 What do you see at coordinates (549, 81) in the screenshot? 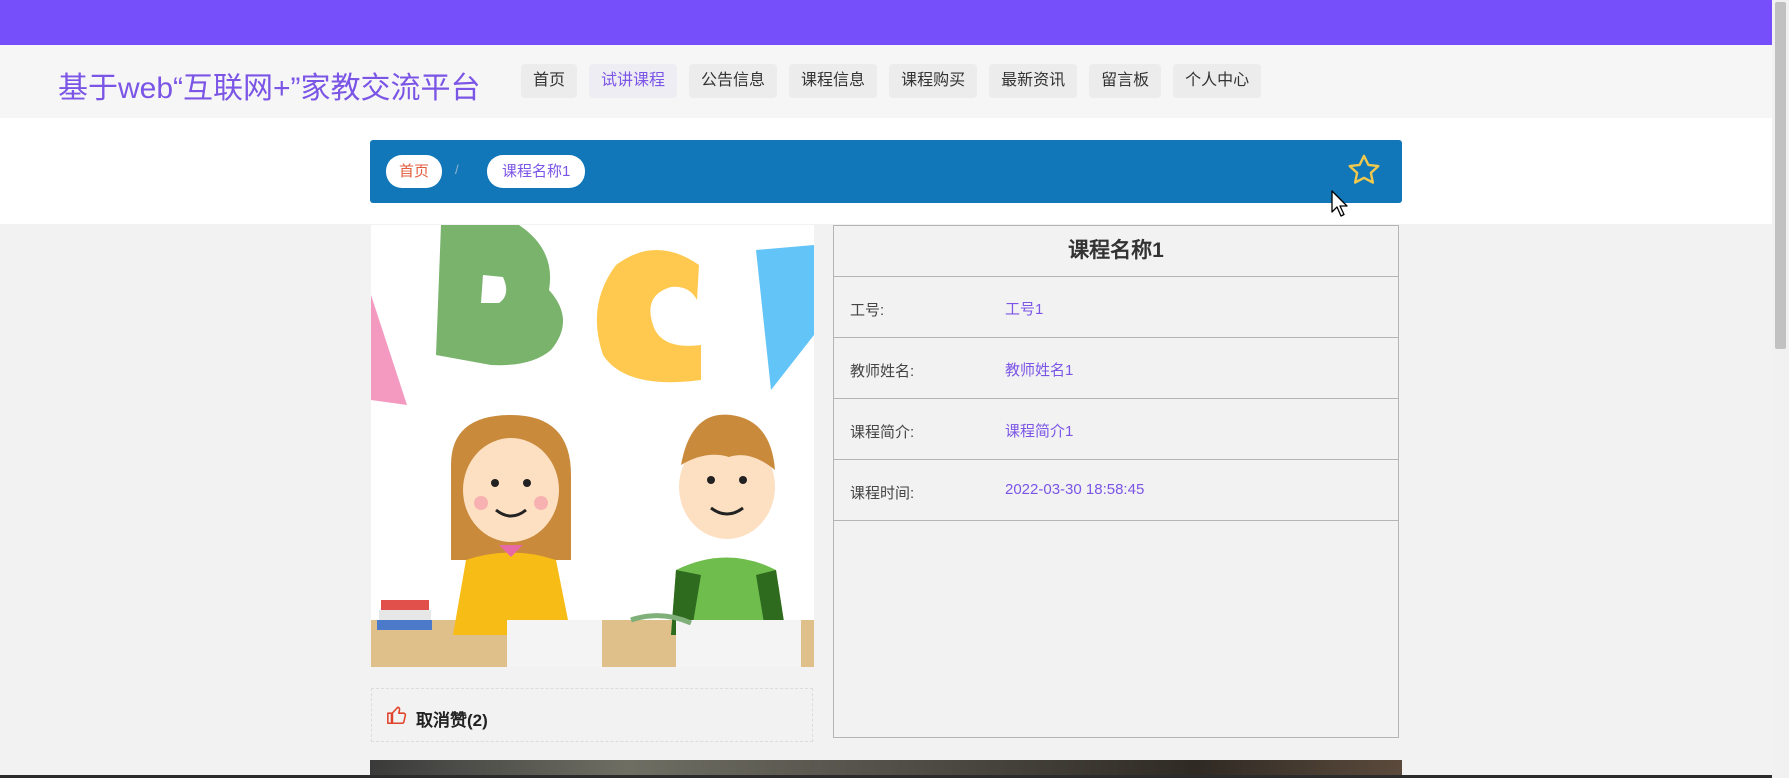
I see `nav-item-home: 首页` at bounding box center [549, 81].